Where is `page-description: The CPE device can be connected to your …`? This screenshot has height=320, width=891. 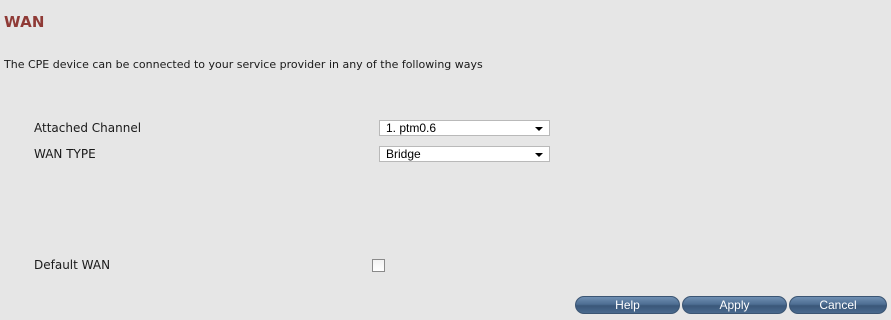 page-description: The CPE device can be connected to your … is located at coordinates (243, 64).